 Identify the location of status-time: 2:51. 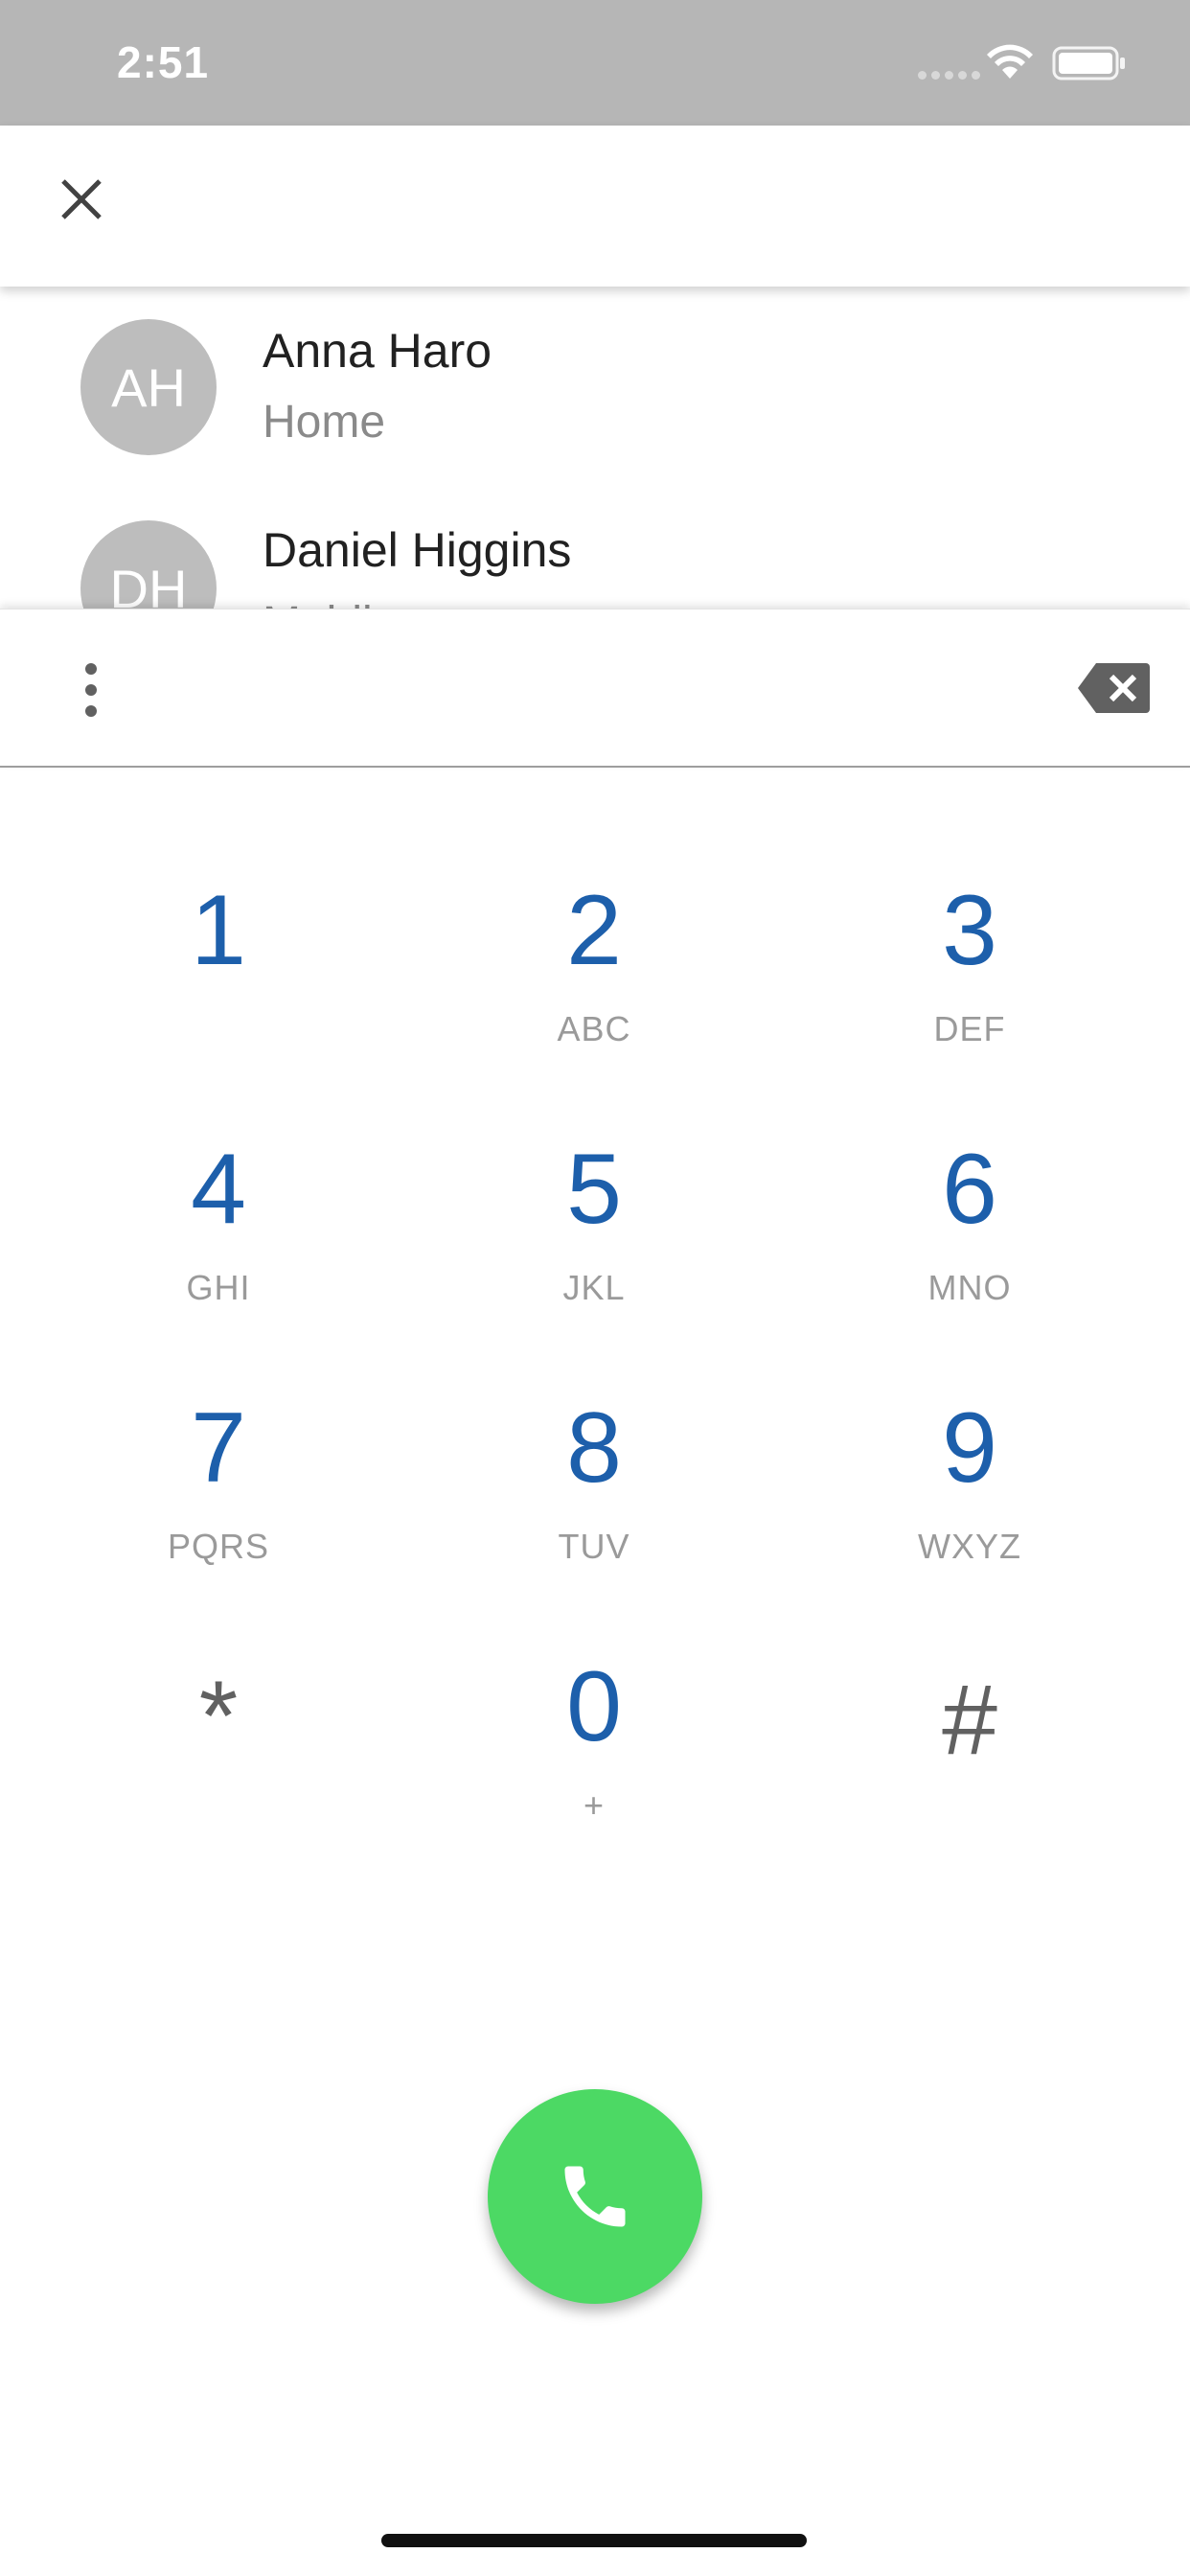
(163, 62).